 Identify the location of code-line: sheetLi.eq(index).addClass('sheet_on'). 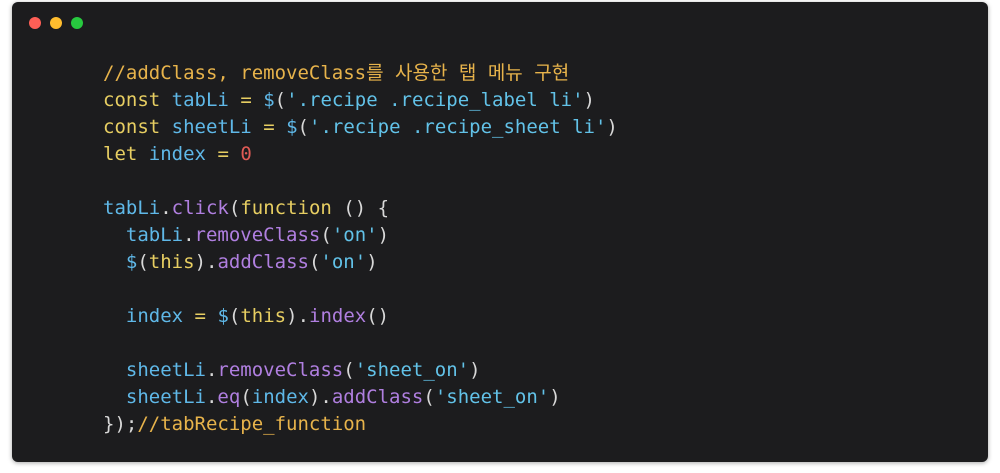
(360, 397).